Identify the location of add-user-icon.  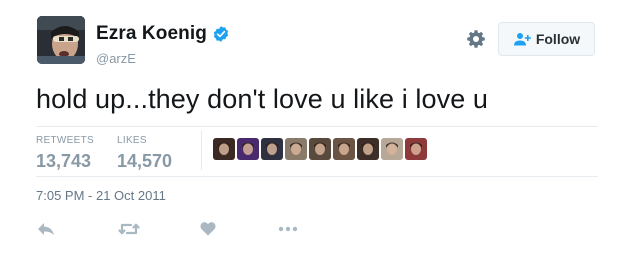
(522, 39).